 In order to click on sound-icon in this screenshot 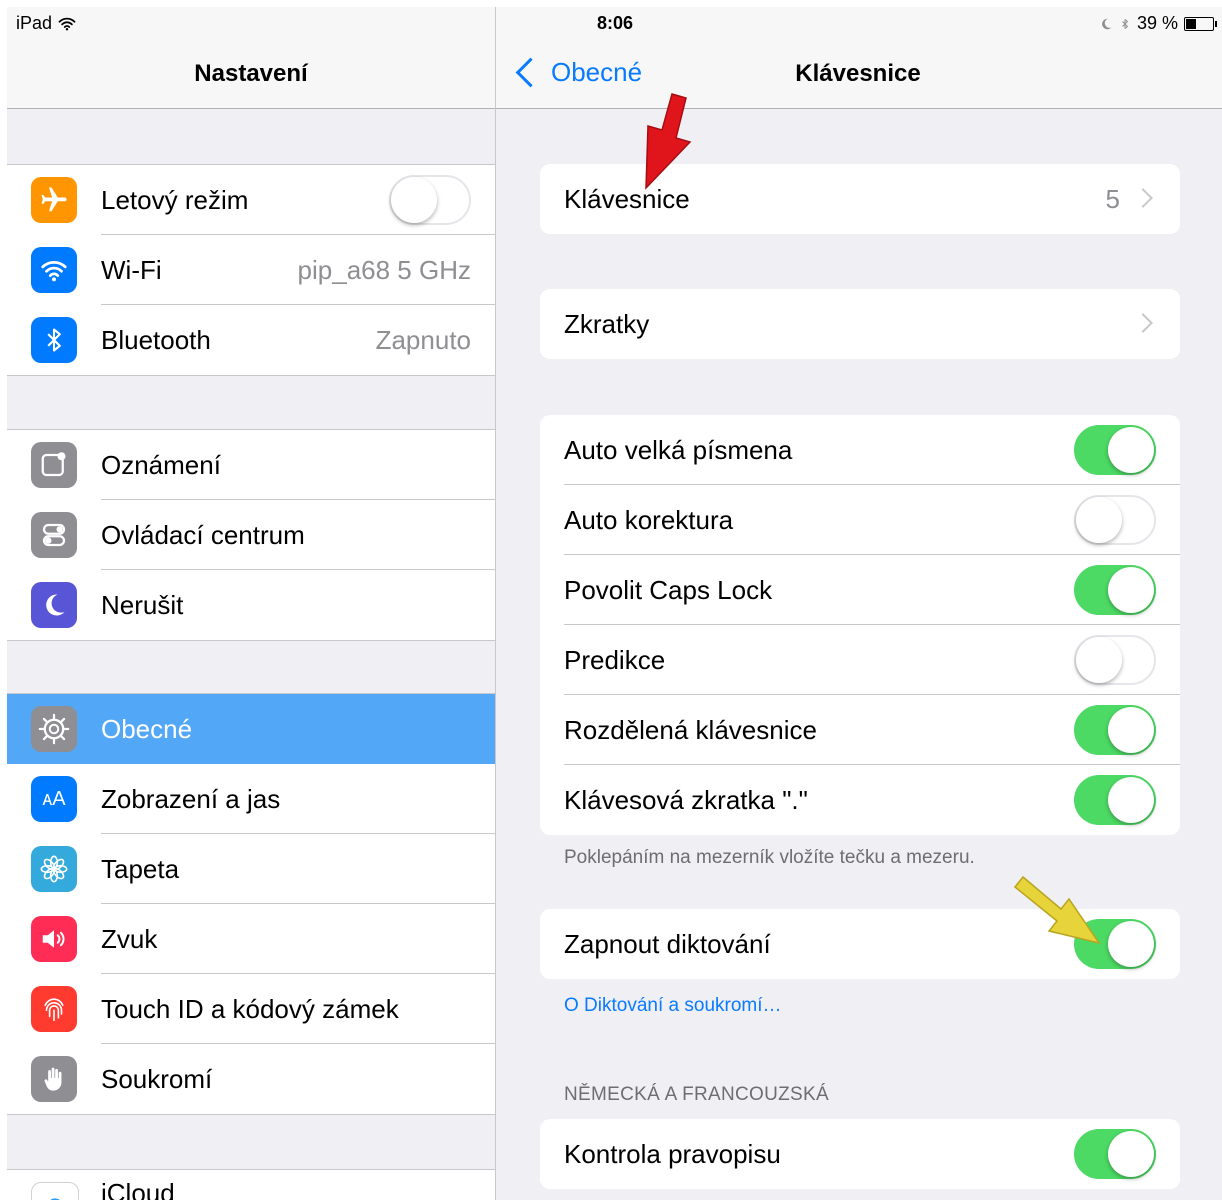, I will do `click(54, 939)`.